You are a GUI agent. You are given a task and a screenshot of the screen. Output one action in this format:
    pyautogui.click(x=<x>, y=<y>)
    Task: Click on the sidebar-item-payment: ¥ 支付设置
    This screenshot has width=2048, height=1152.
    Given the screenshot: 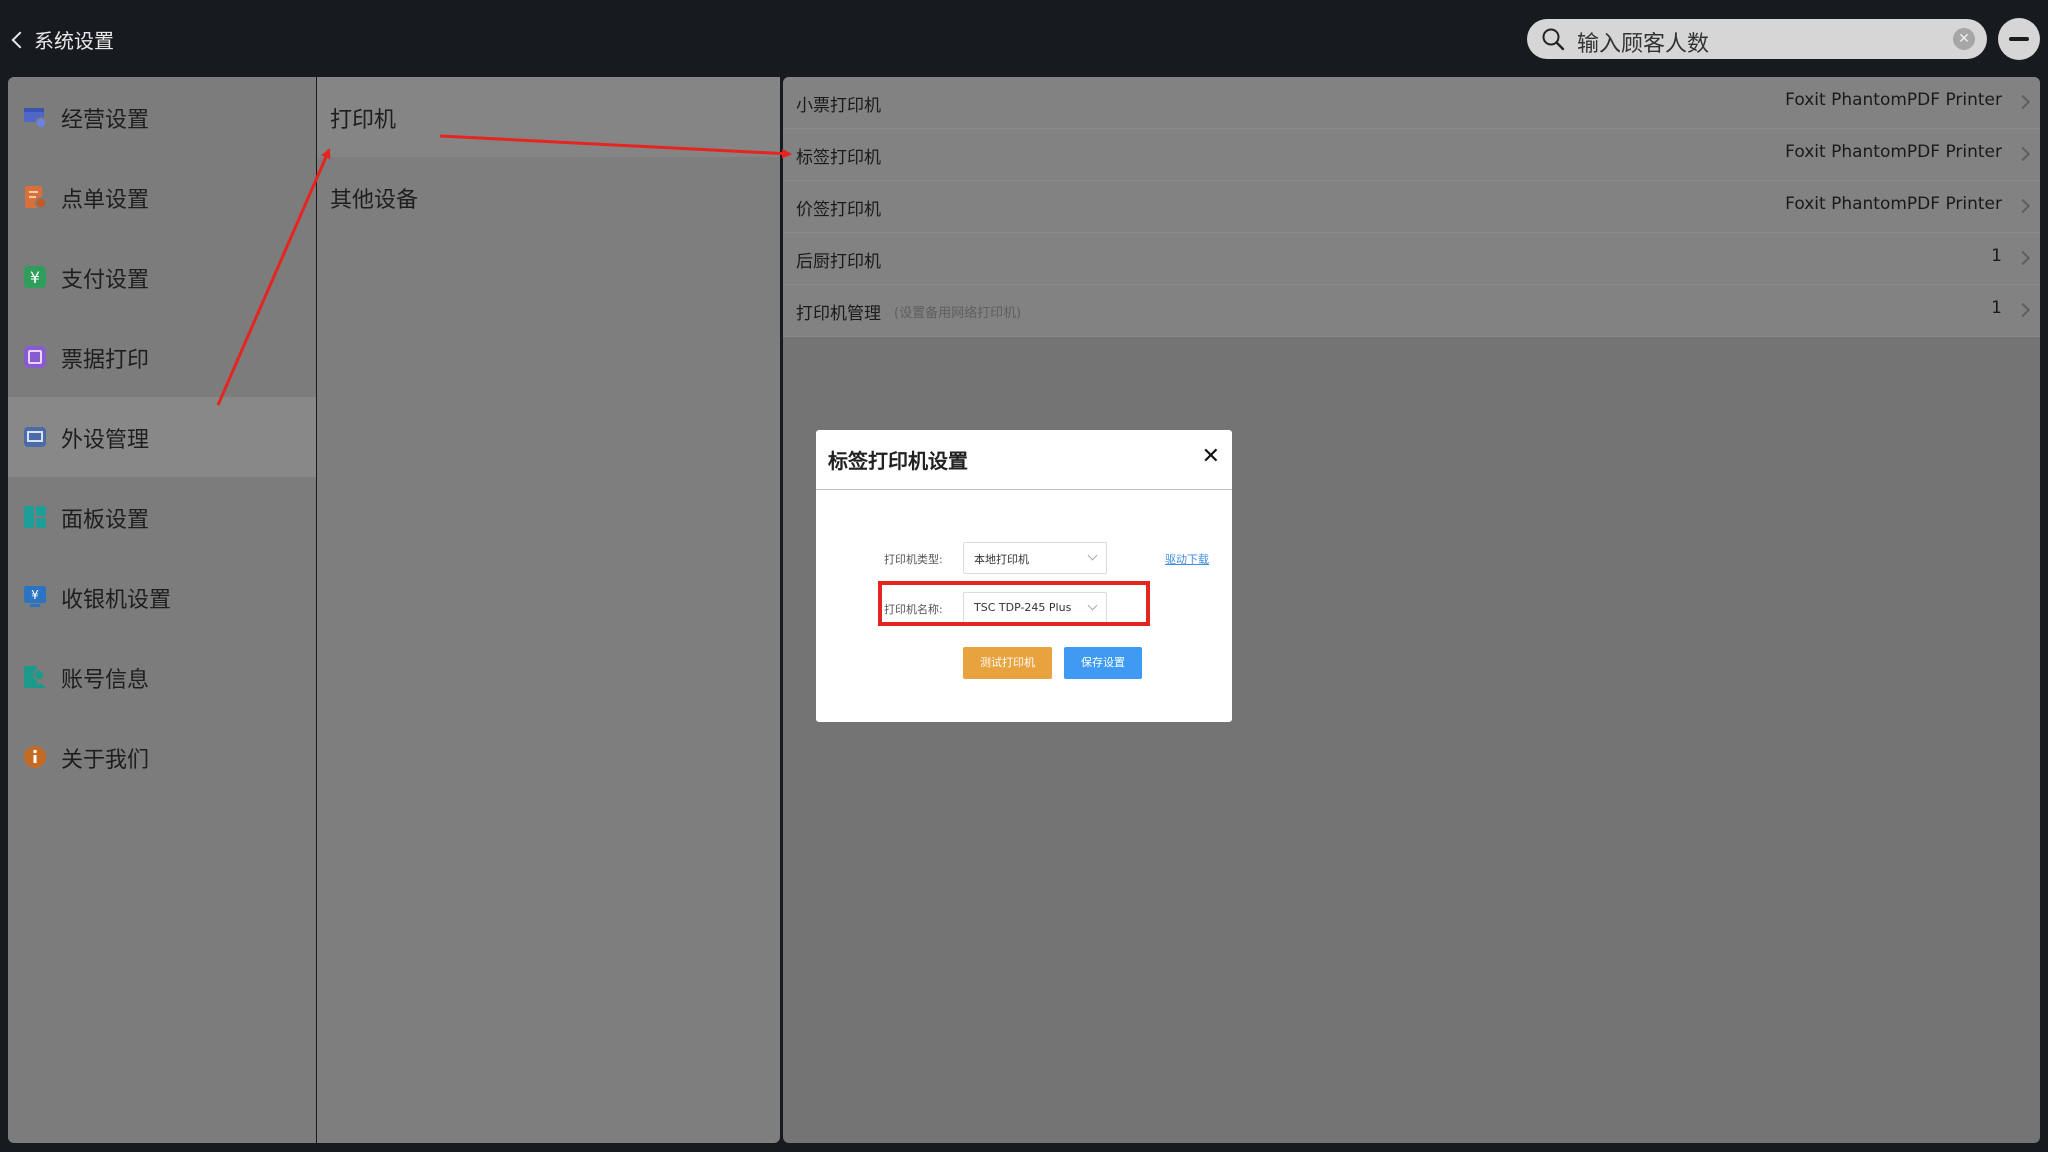 What is the action you would take?
    pyautogui.click(x=162, y=277)
    